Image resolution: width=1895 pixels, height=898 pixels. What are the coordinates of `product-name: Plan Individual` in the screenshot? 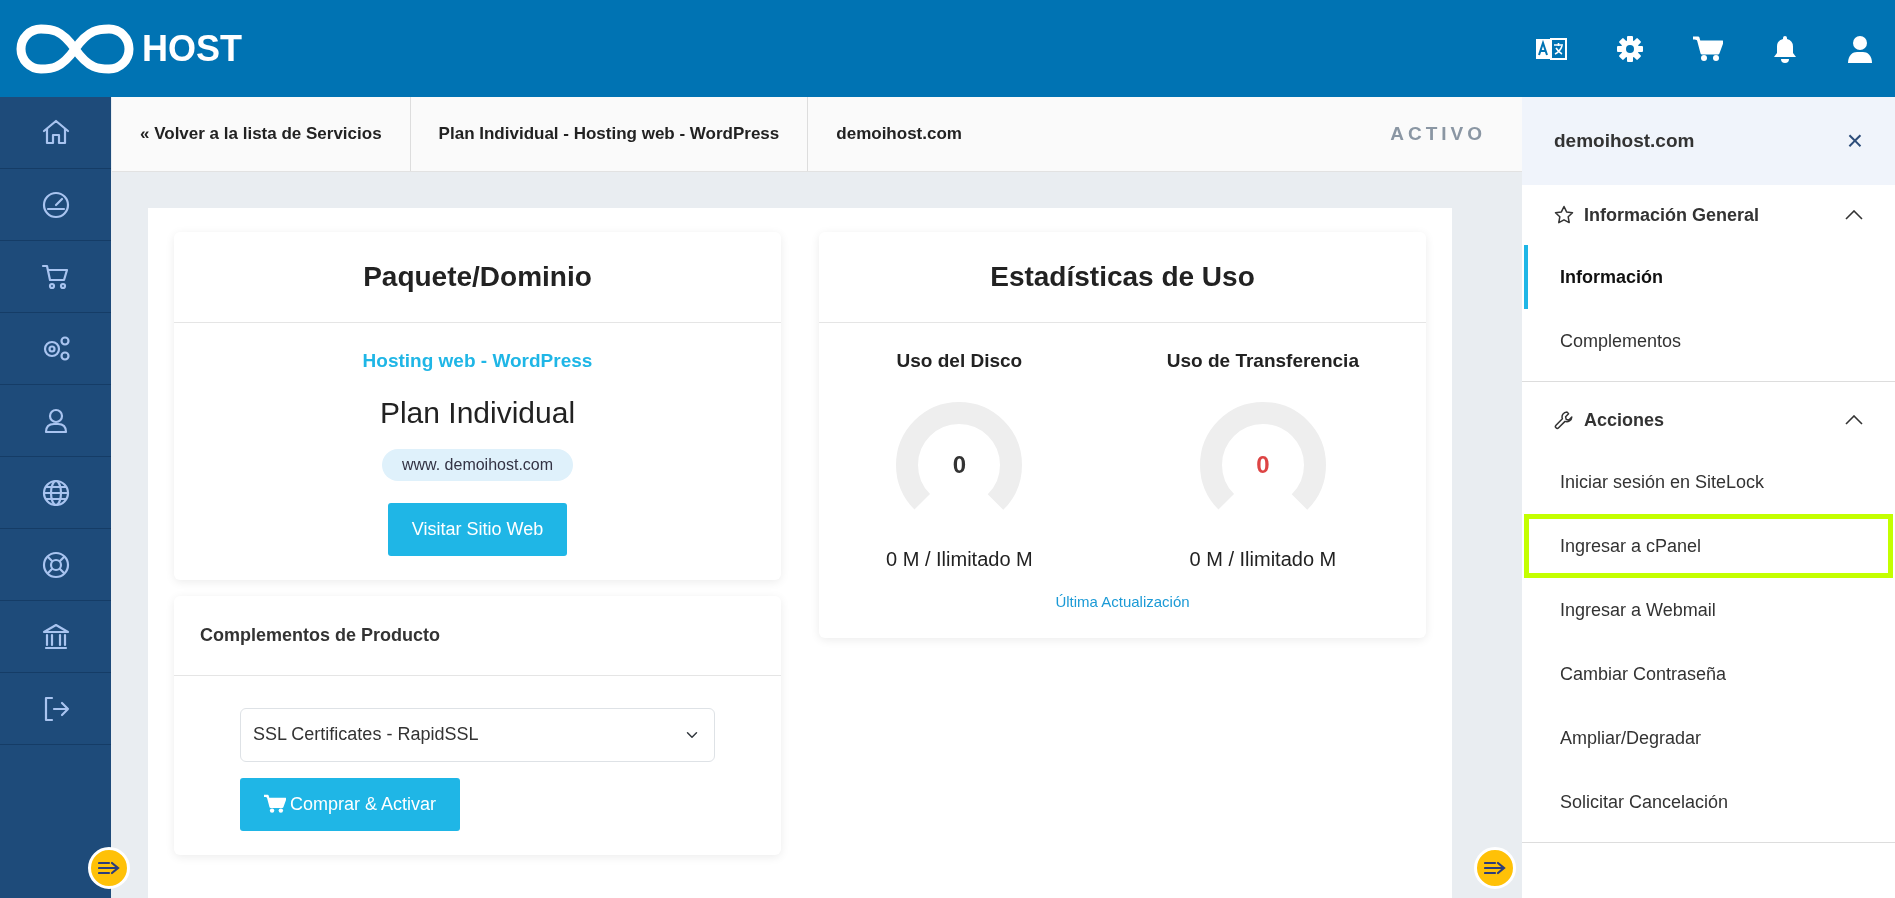 It's located at (477, 412).